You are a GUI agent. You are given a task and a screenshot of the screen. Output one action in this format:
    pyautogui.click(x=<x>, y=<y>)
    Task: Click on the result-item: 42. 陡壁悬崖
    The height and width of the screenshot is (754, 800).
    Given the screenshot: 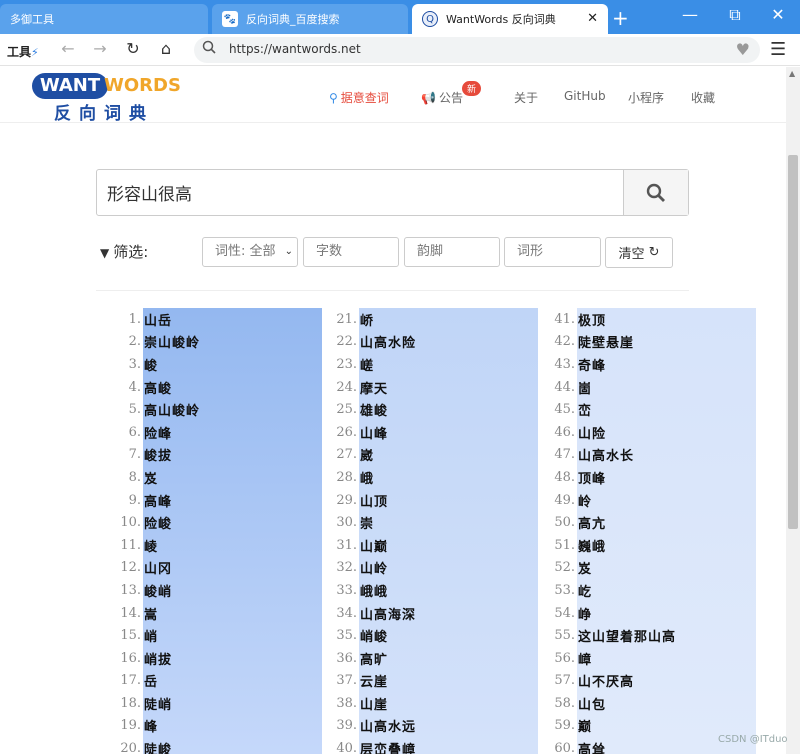 What is the action you would take?
    pyautogui.click(x=657, y=342)
    